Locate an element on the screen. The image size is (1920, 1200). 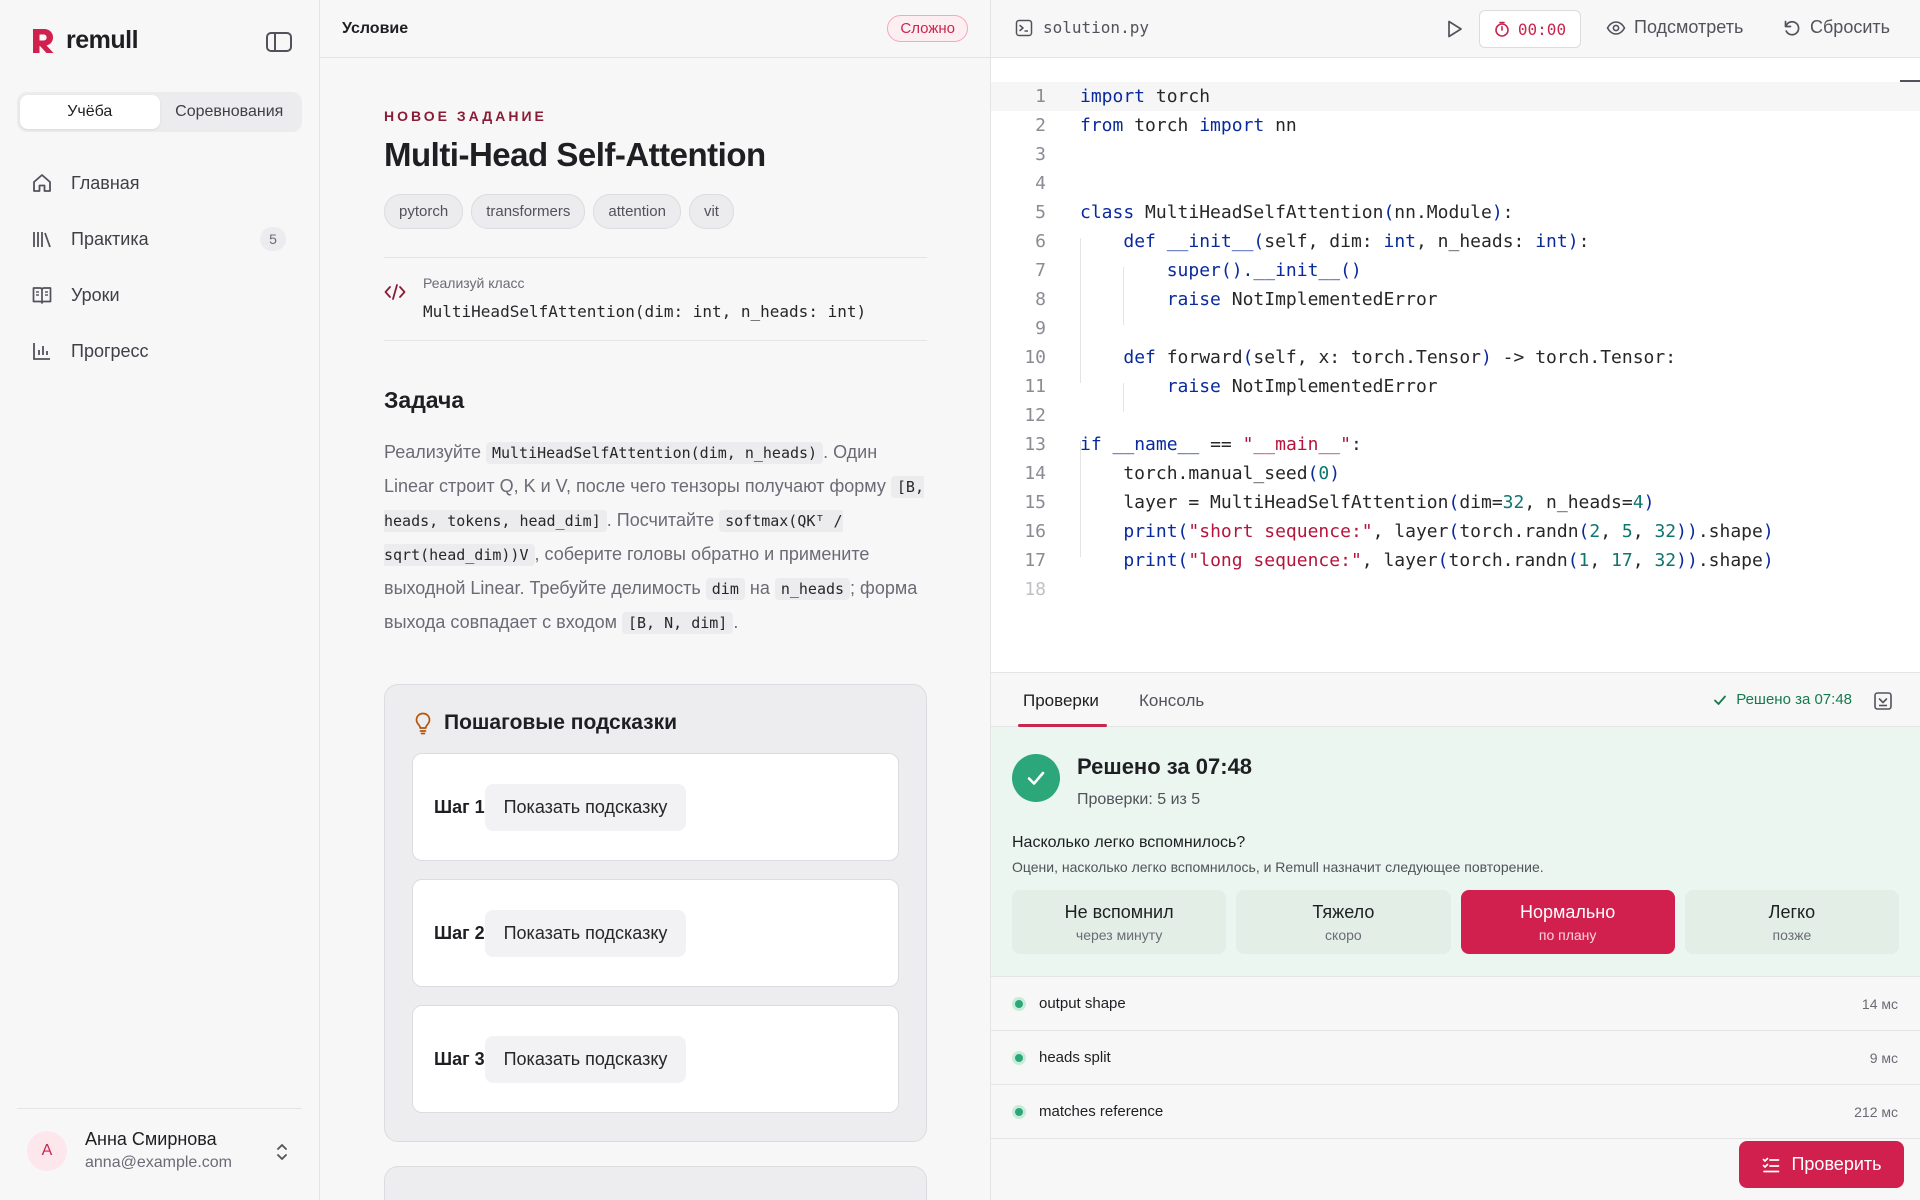
file-tab: solution.py is located at coordinates (1082, 27).